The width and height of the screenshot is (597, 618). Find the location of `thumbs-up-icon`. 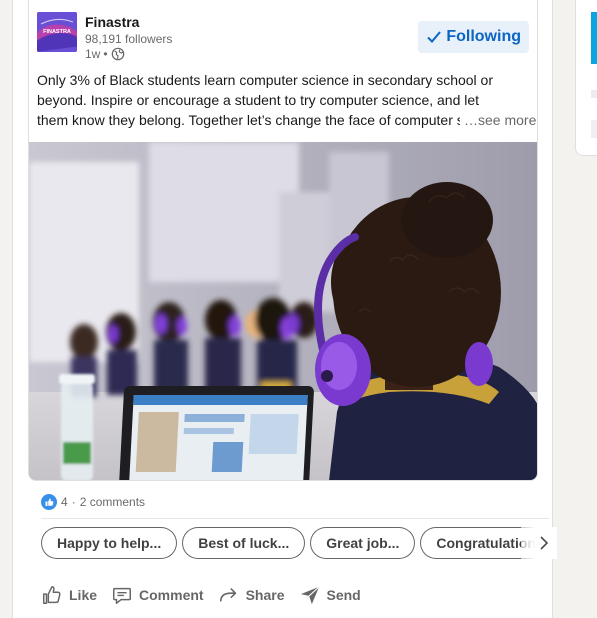

thumbs-up-icon is located at coordinates (52, 595).